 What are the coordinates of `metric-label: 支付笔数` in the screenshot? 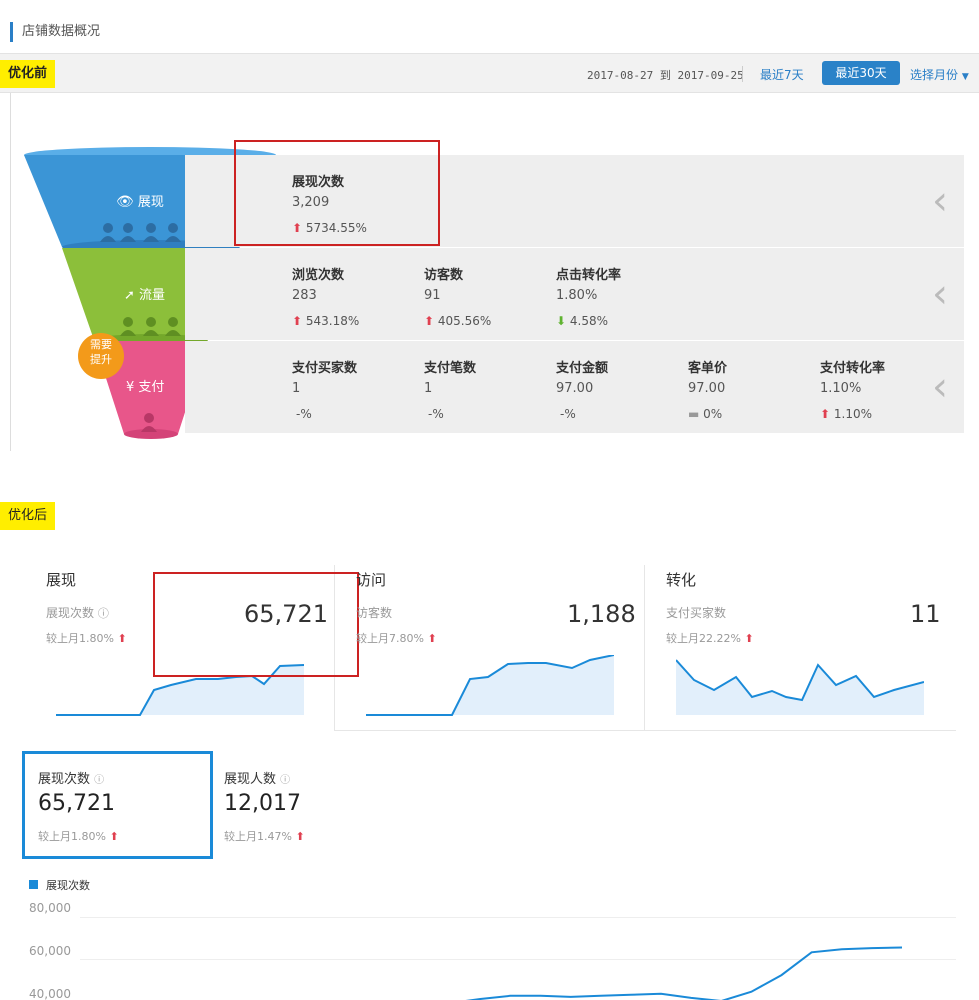 It's located at (450, 368).